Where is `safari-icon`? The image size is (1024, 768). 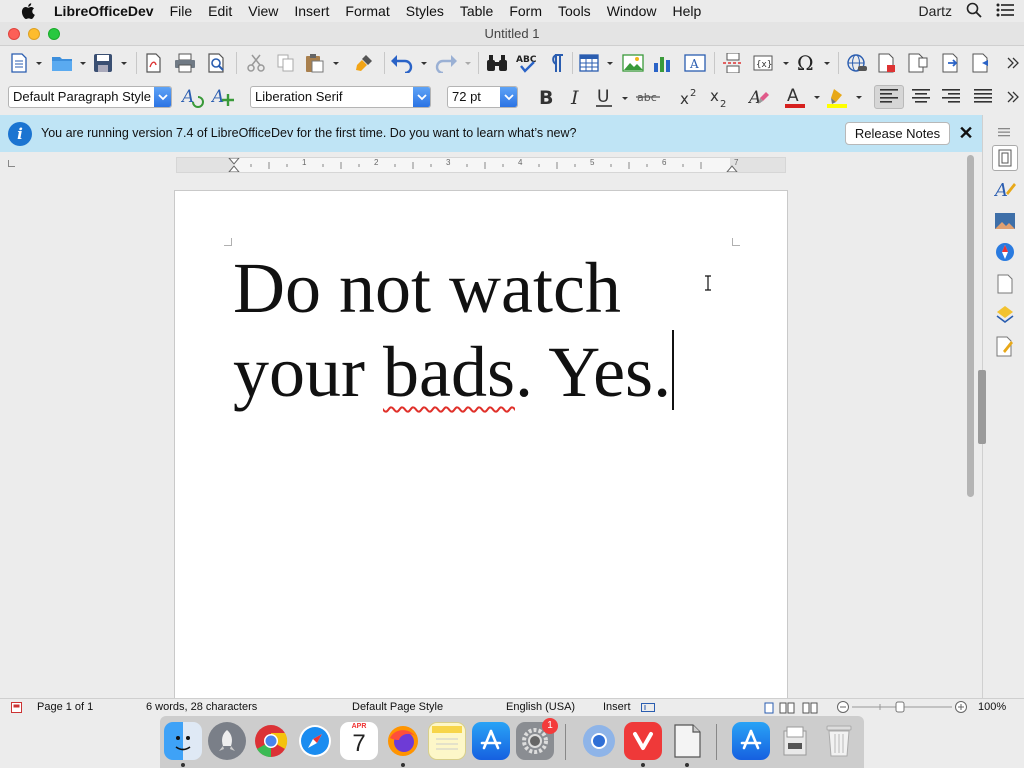
safari-icon is located at coordinates (315, 741).